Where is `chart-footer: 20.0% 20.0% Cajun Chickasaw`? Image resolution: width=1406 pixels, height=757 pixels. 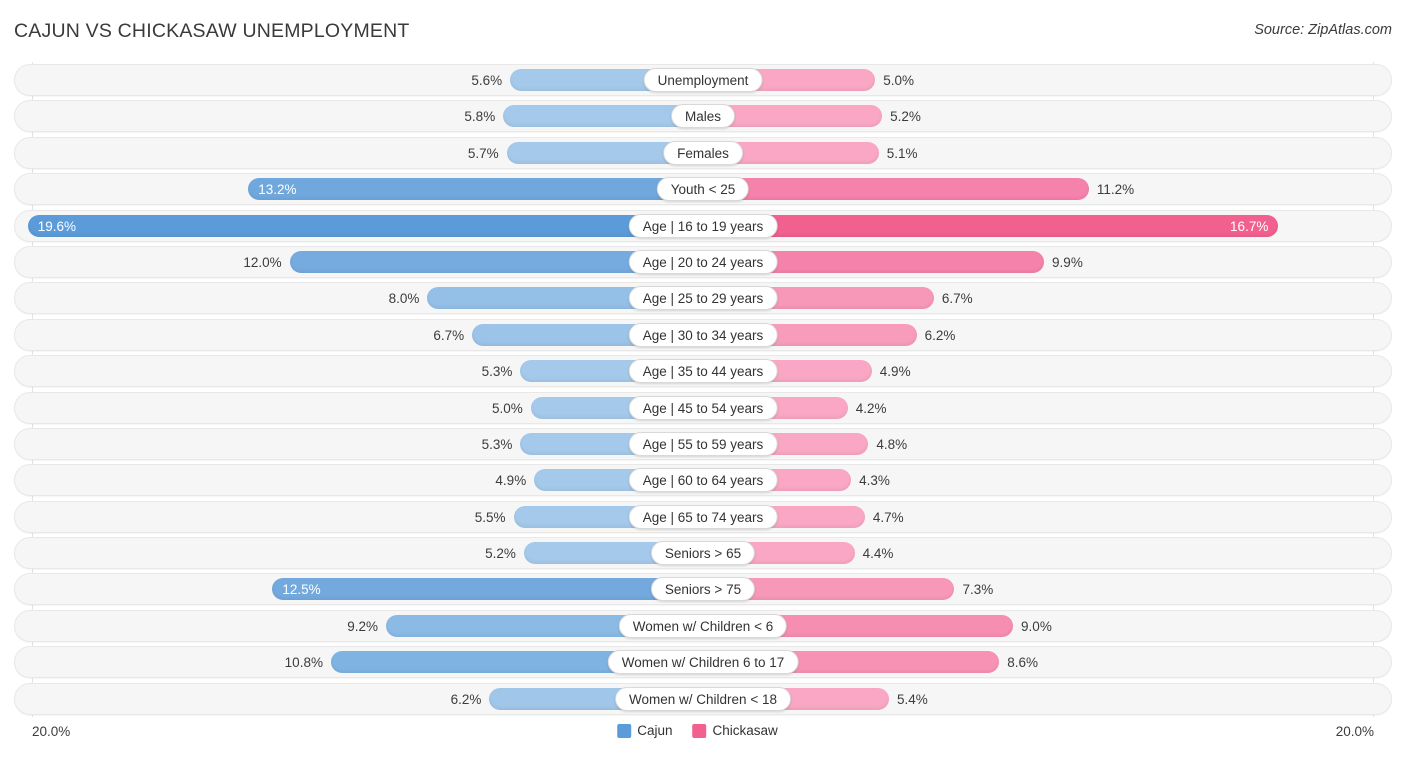
chart-footer: 20.0% 20.0% Cajun Chickasaw is located at coordinates (703, 733).